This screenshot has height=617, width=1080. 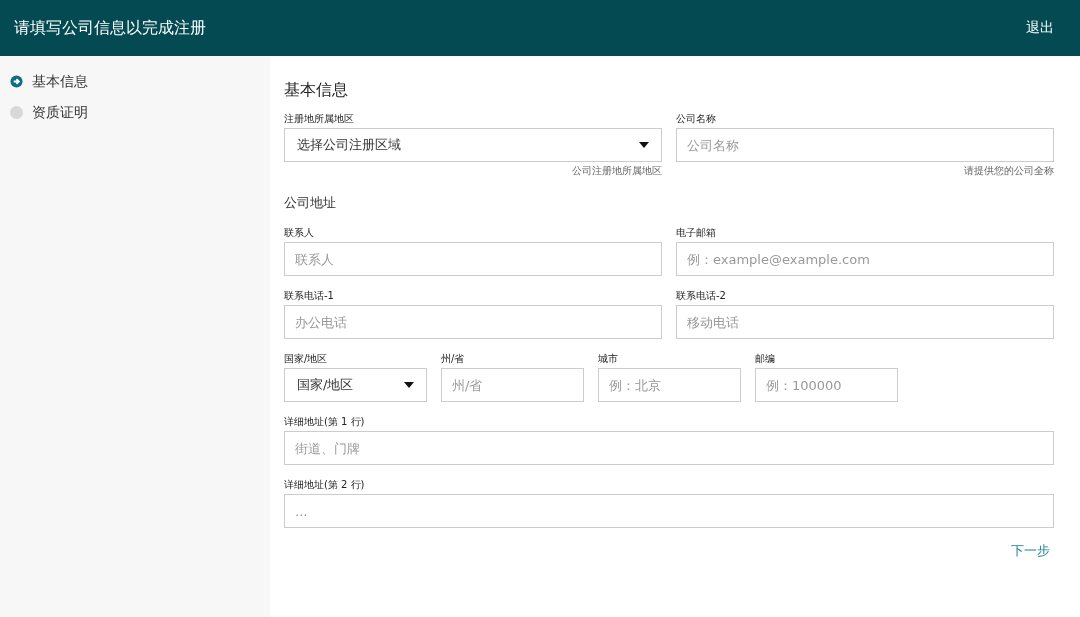 What do you see at coordinates (453, 359) in the screenshot?
I see `field-label: 州/省` at bounding box center [453, 359].